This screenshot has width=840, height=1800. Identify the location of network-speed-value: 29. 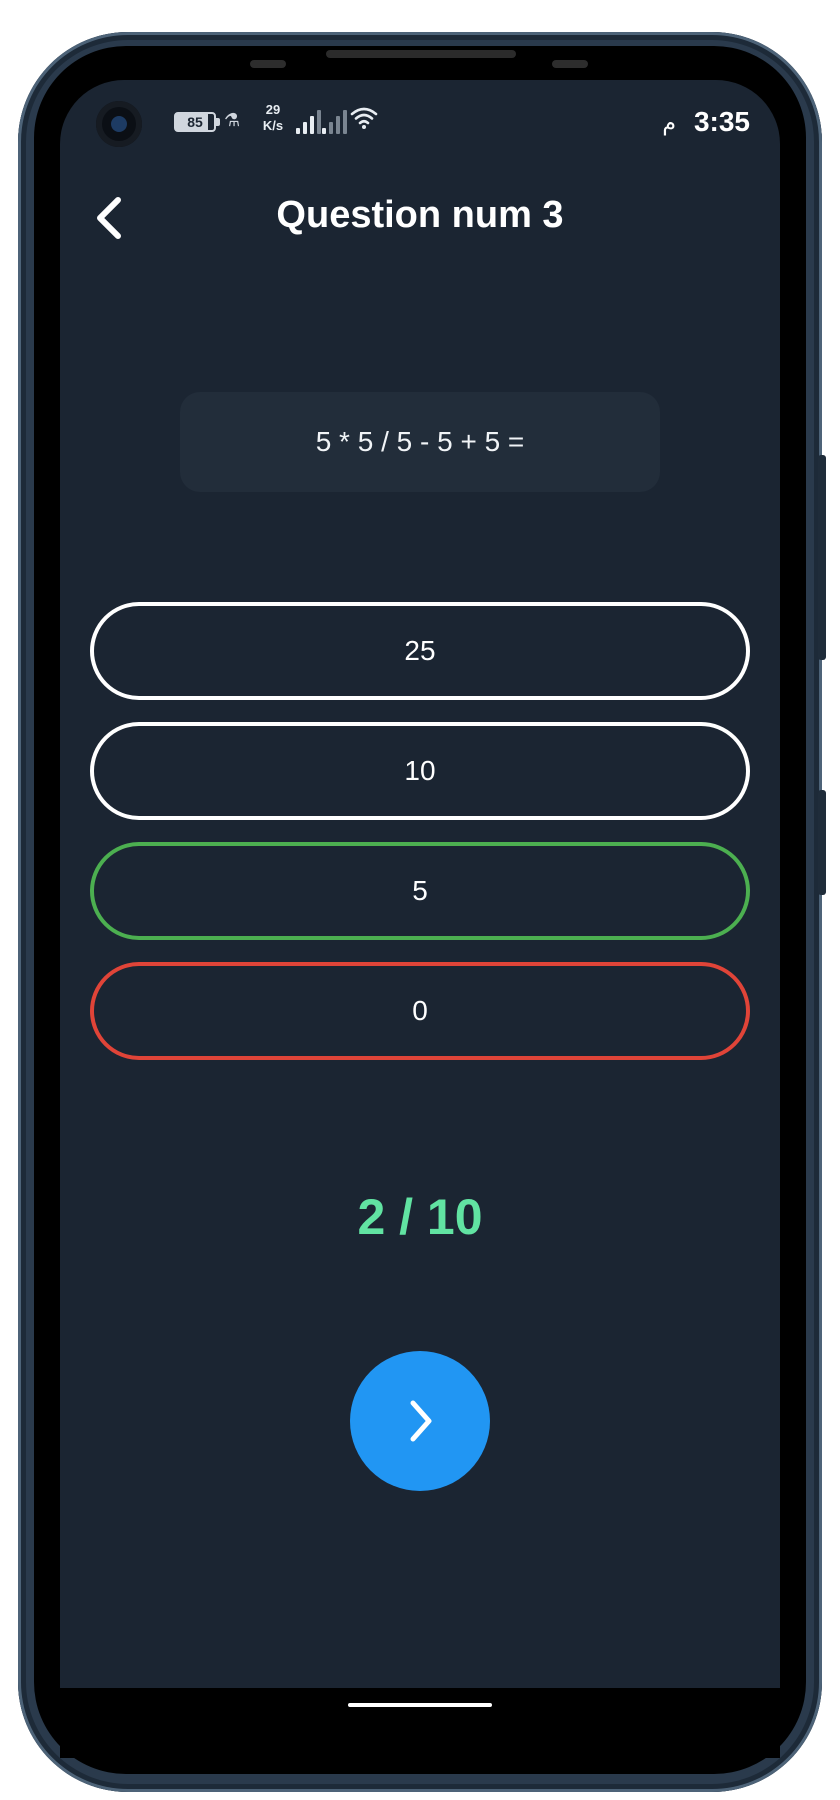
(273, 109).